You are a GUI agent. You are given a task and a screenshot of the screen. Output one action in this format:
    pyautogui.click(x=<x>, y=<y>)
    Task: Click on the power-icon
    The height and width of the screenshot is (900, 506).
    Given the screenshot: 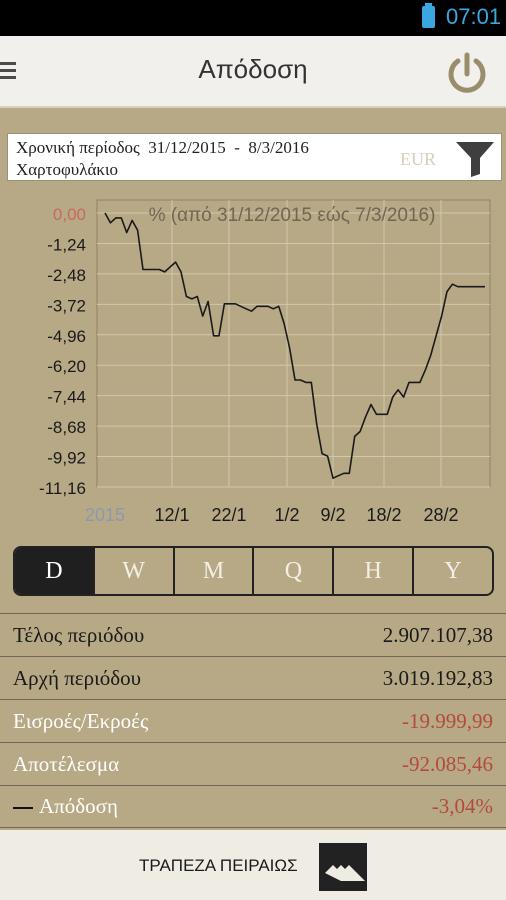 What is the action you would take?
    pyautogui.click(x=467, y=73)
    